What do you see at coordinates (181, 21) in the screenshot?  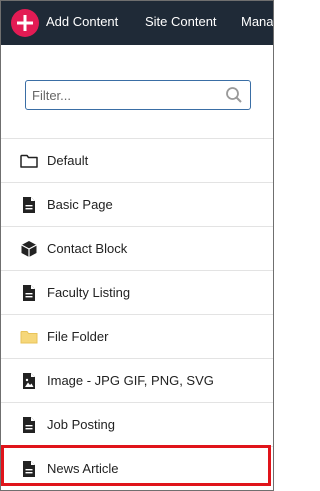 I see `nav-site-content: Site Content` at bounding box center [181, 21].